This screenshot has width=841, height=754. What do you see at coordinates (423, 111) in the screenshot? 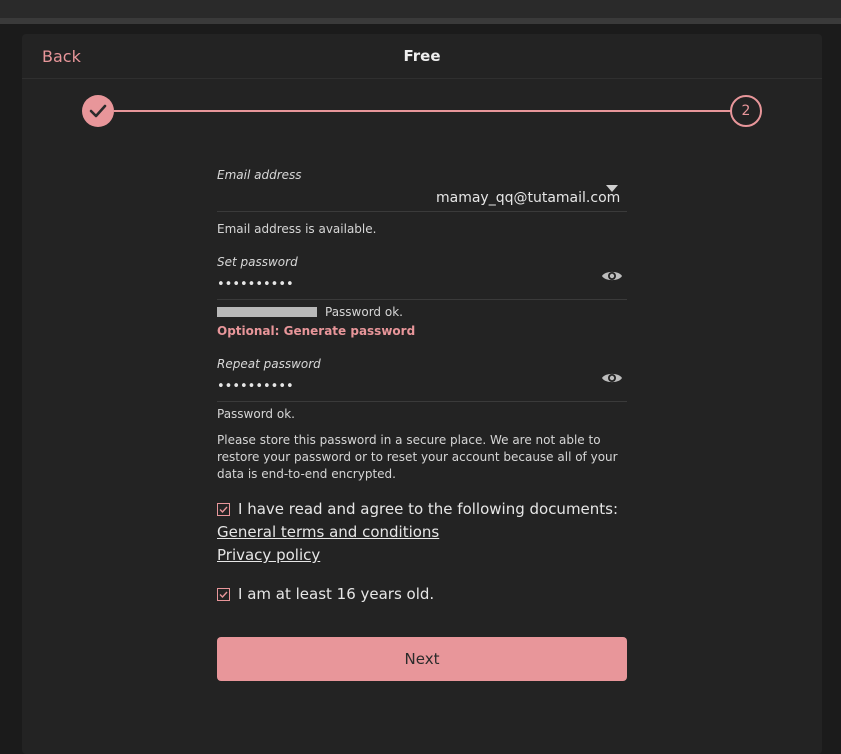
I see `stepper-progress-line` at bounding box center [423, 111].